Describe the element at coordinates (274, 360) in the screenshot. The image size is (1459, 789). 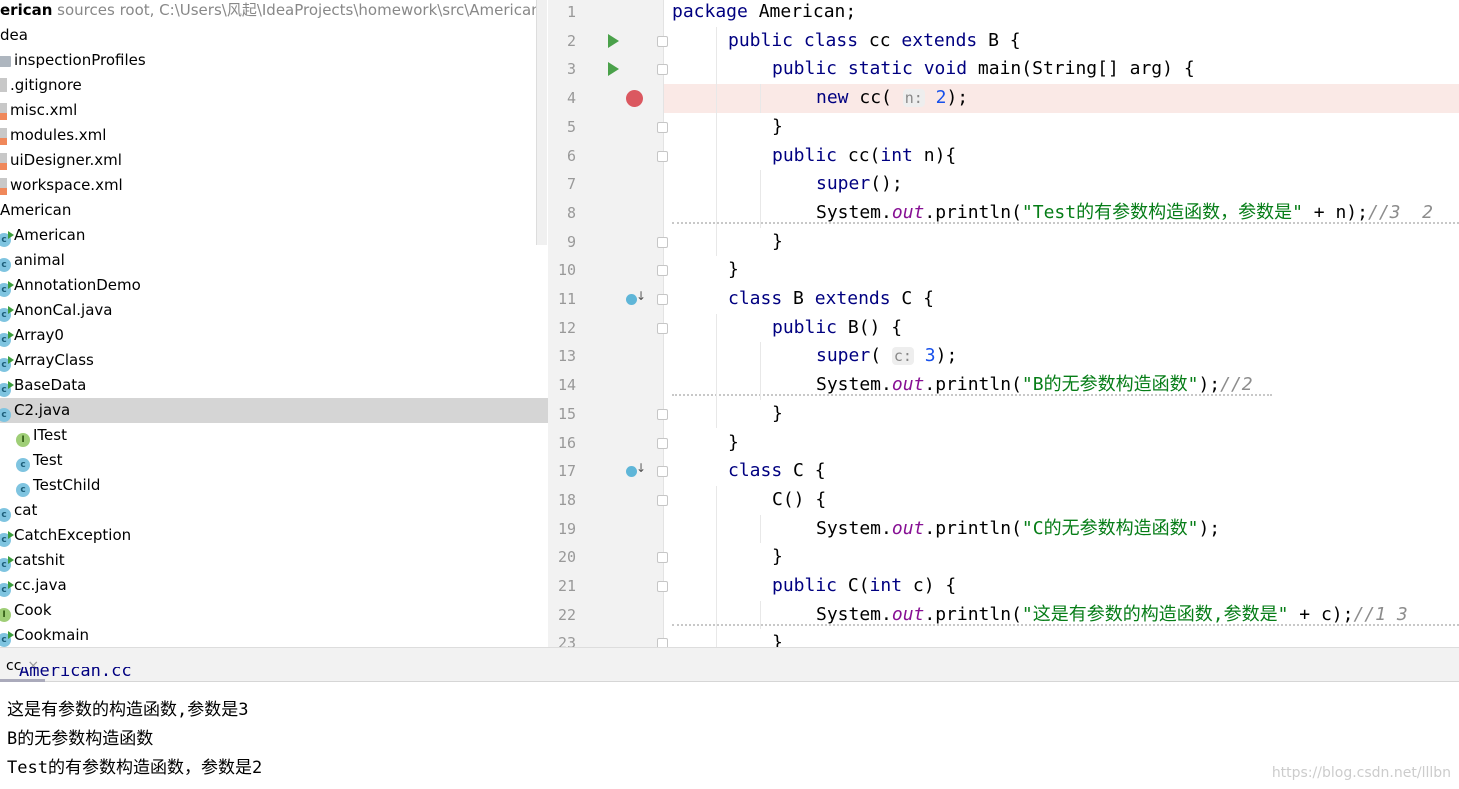
I see `tree-item: c ArrayClass` at that location.